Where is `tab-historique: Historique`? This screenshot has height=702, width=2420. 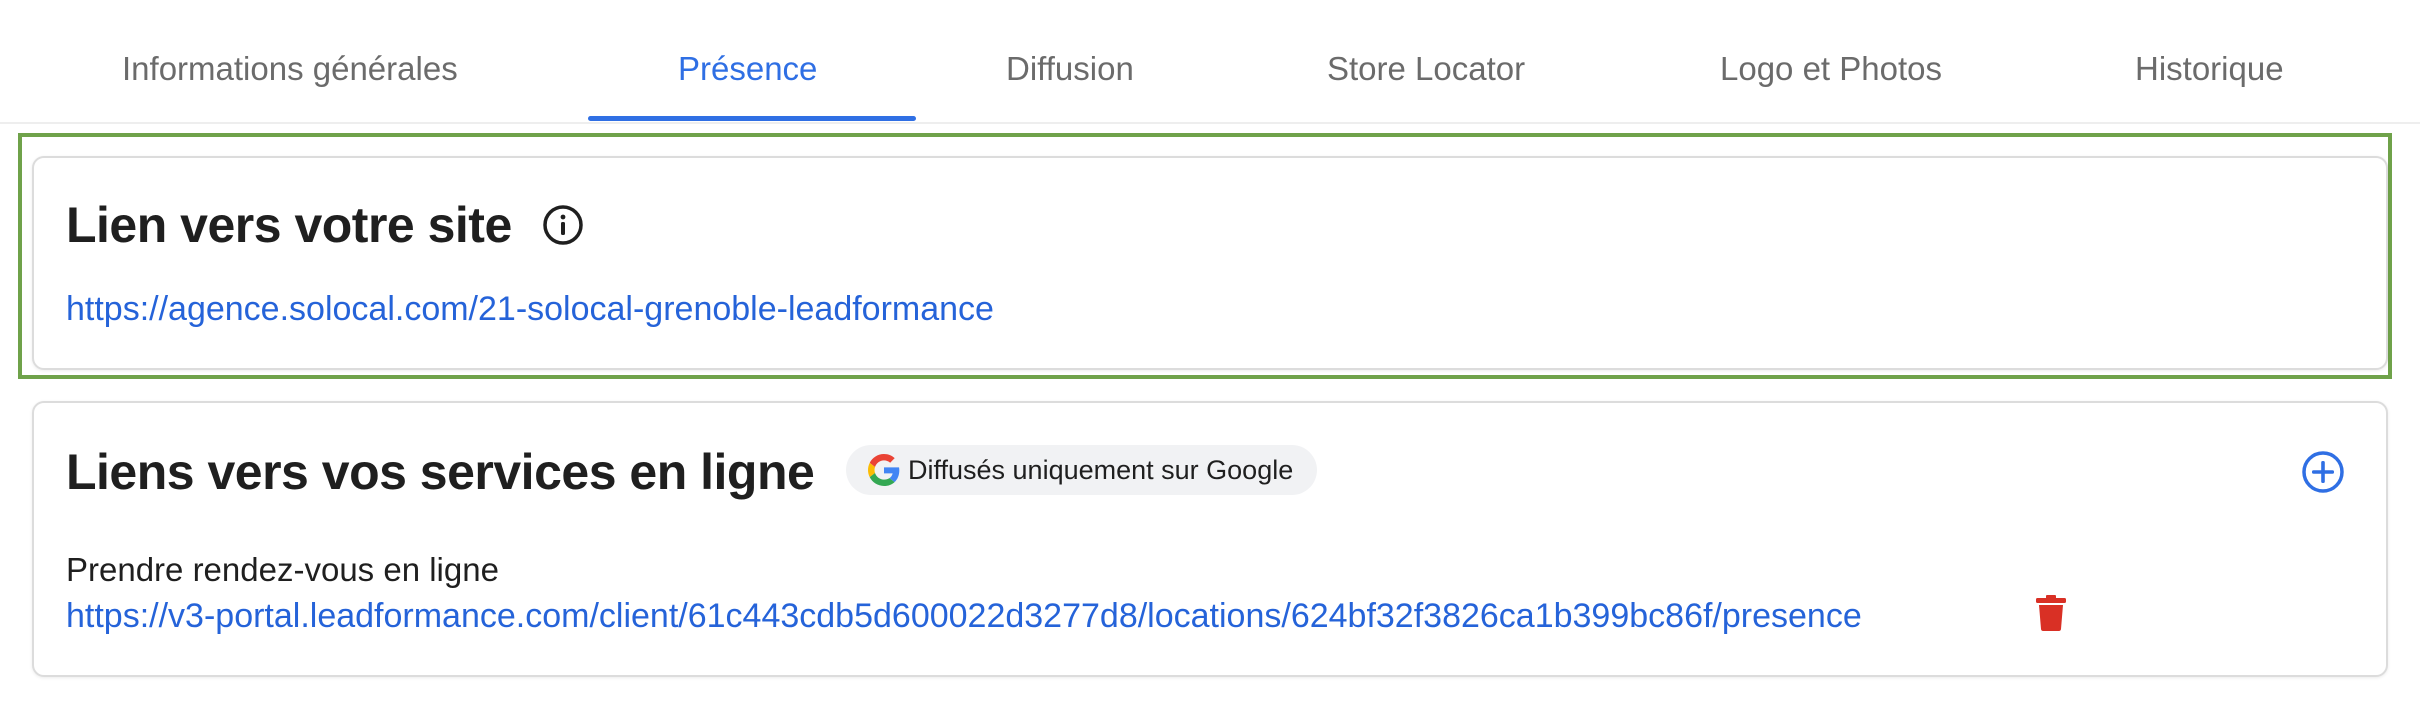 tab-historique: Historique is located at coordinates (2209, 69).